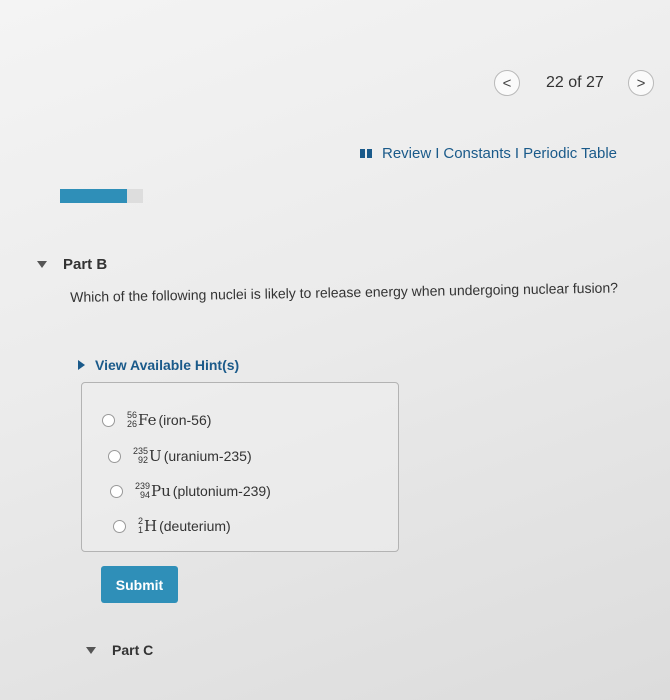  I want to click on review-link: Review, so click(406, 153).